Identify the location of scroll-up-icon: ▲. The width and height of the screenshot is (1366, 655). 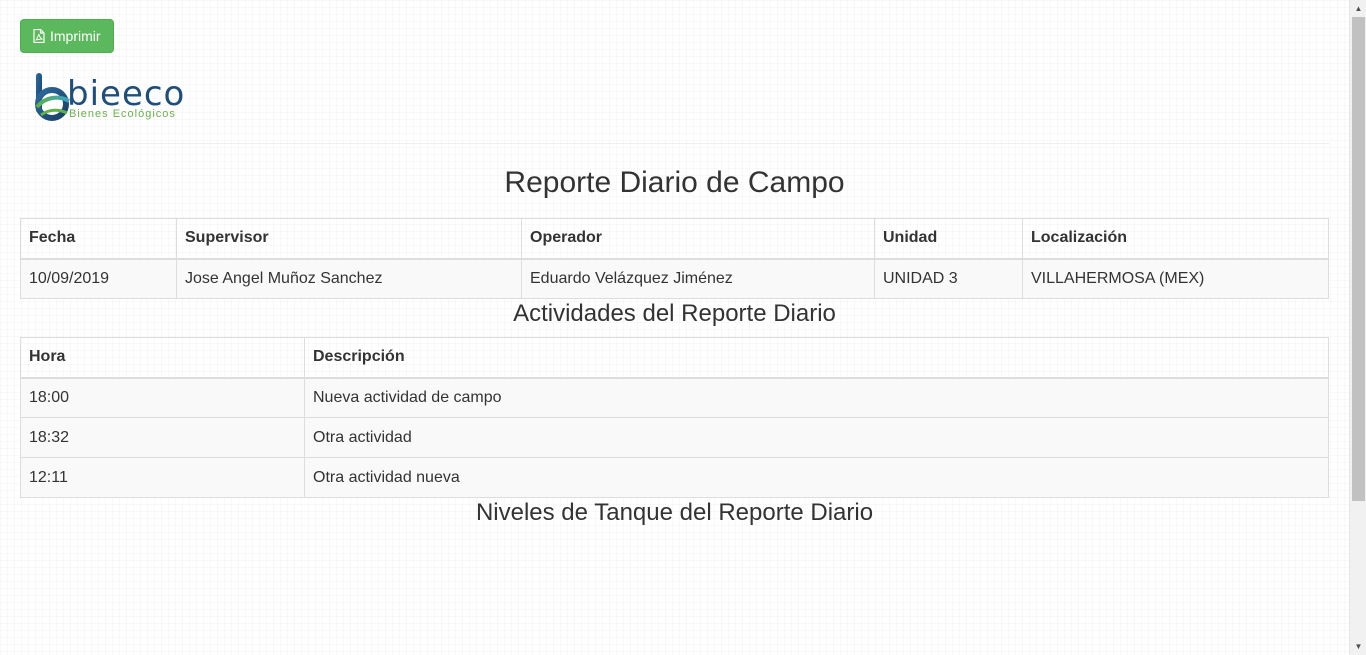
(1358, 8).